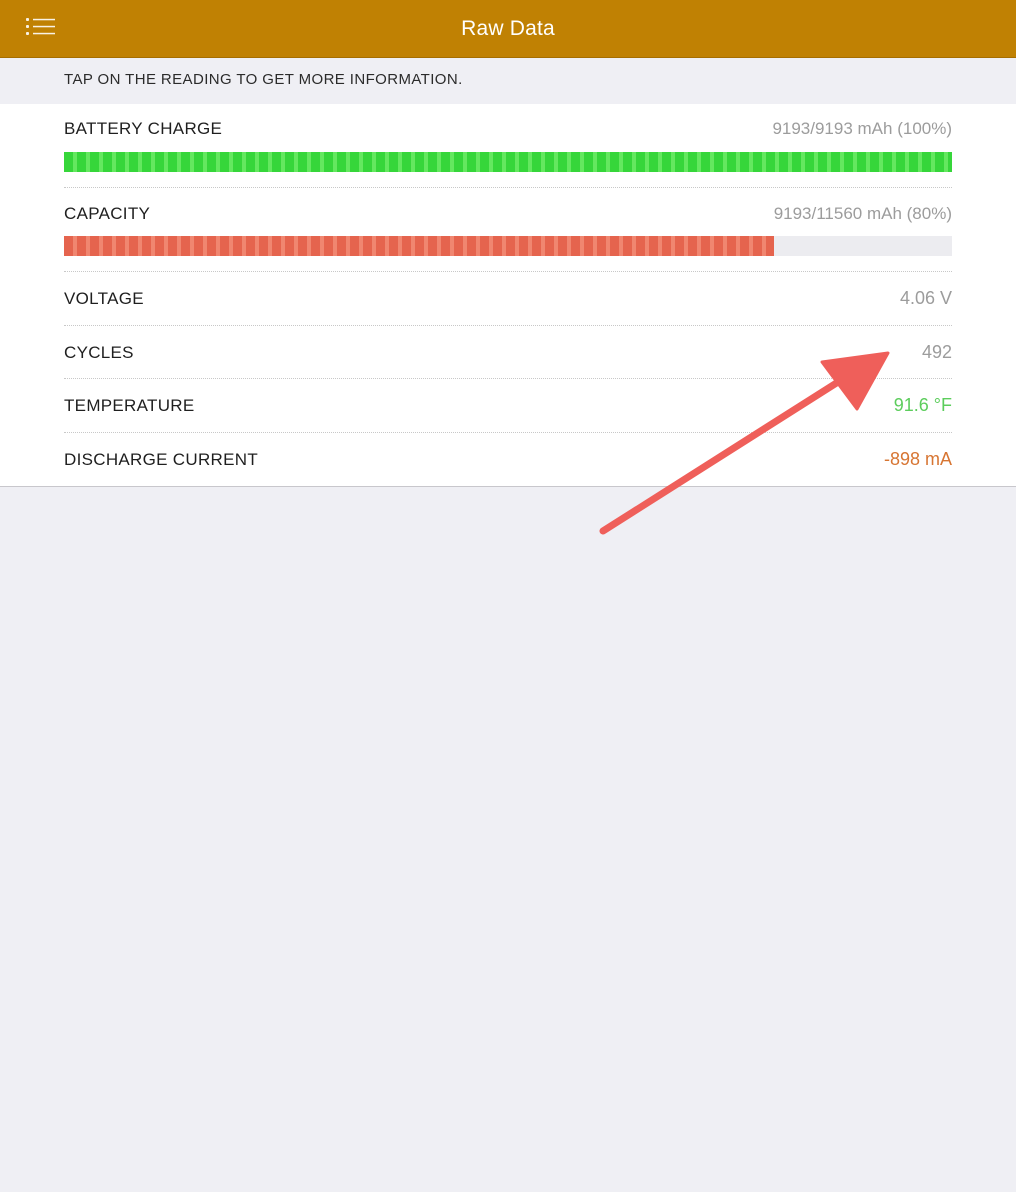 This screenshot has height=1192, width=1016. I want to click on discharge-current-row: DISCHARGE CURRENT -898 mA, so click(508, 459).